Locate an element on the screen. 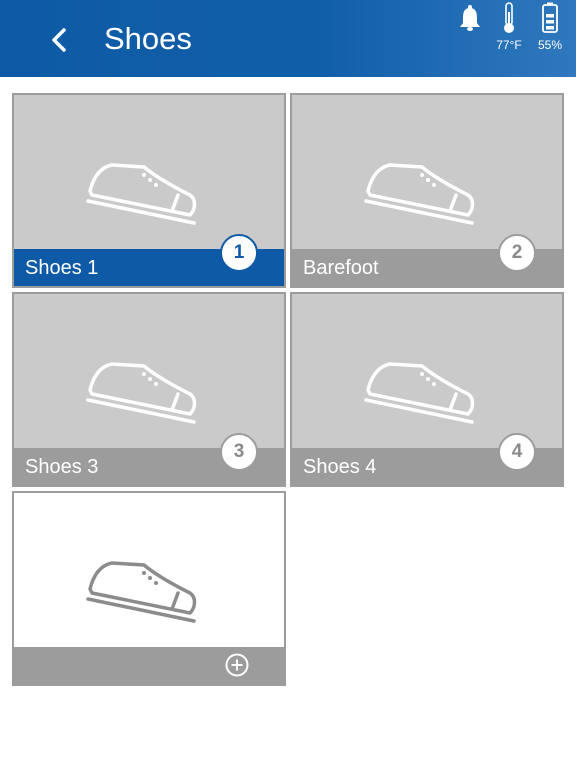 This screenshot has height=768, width=576. battery-icon is located at coordinates (550, 17).